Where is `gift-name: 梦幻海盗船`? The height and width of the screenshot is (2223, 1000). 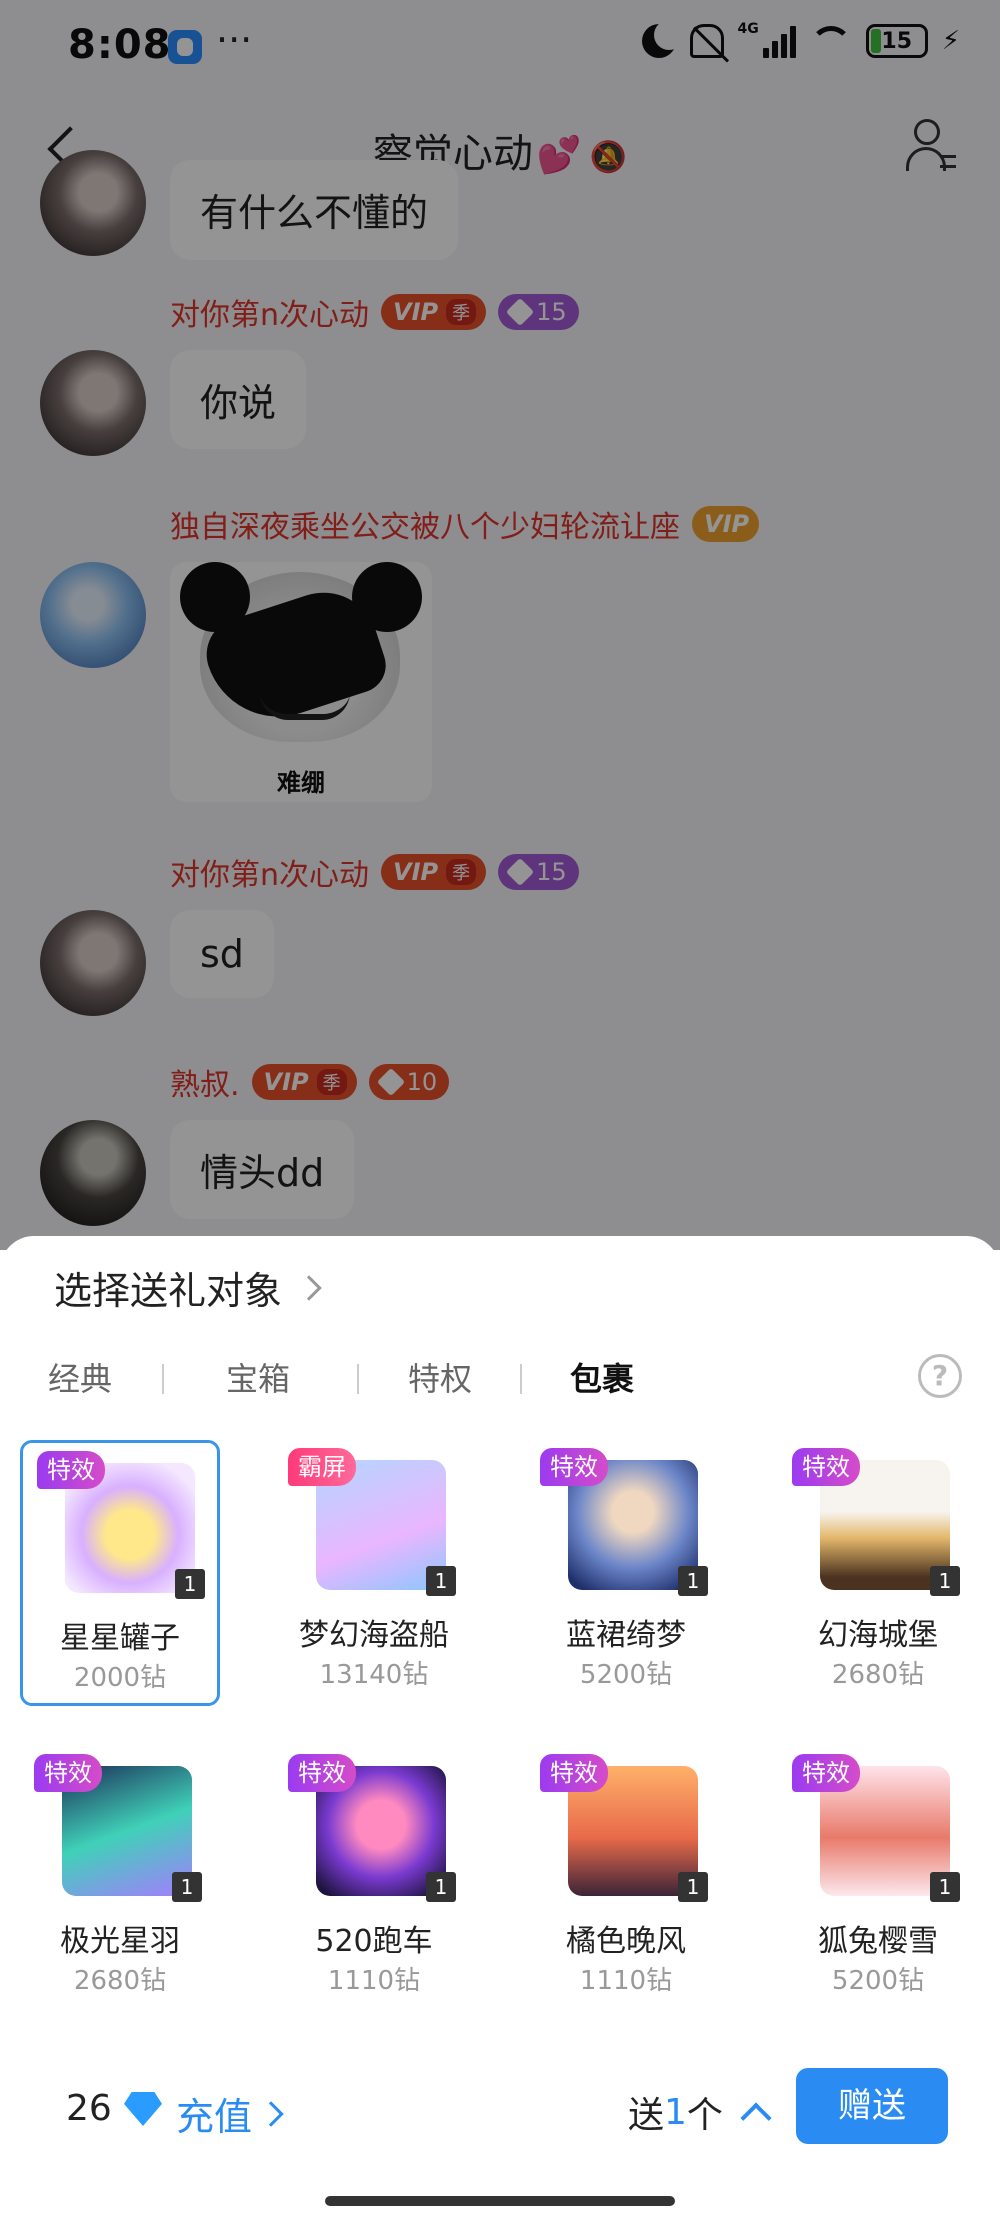 gift-name: 梦幻海盗船 is located at coordinates (374, 1635).